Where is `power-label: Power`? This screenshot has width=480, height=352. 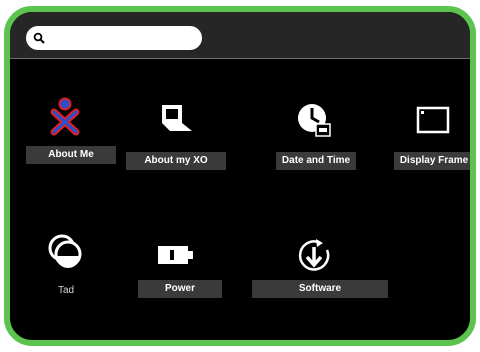
power-label: Power is located at coordinates (180, 289).